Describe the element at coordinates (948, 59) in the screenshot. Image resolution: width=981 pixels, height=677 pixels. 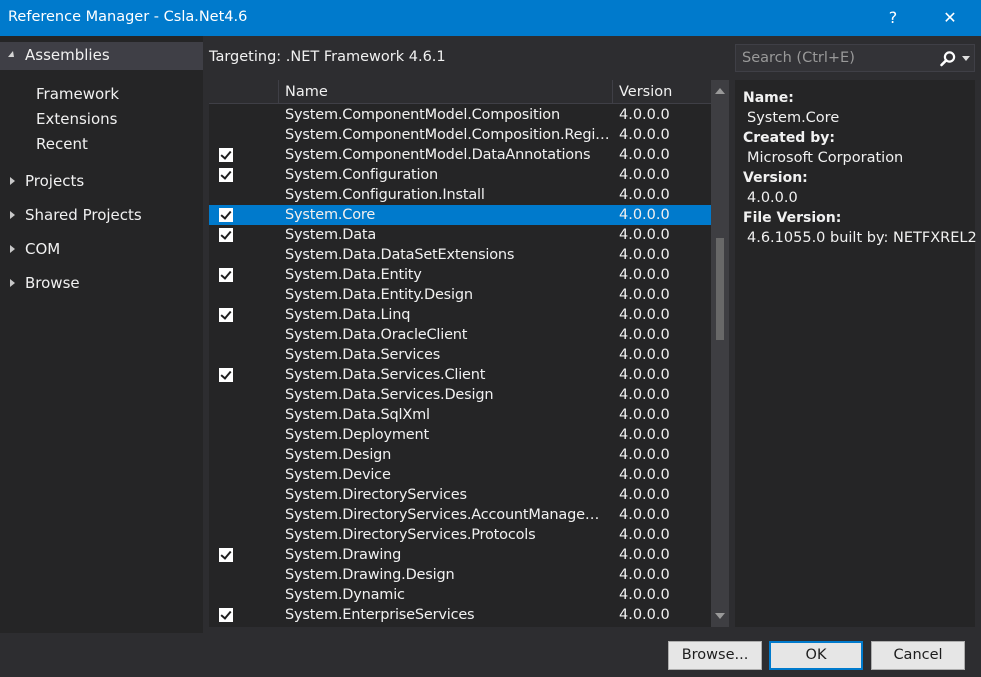
I see `search-icon` at that location.